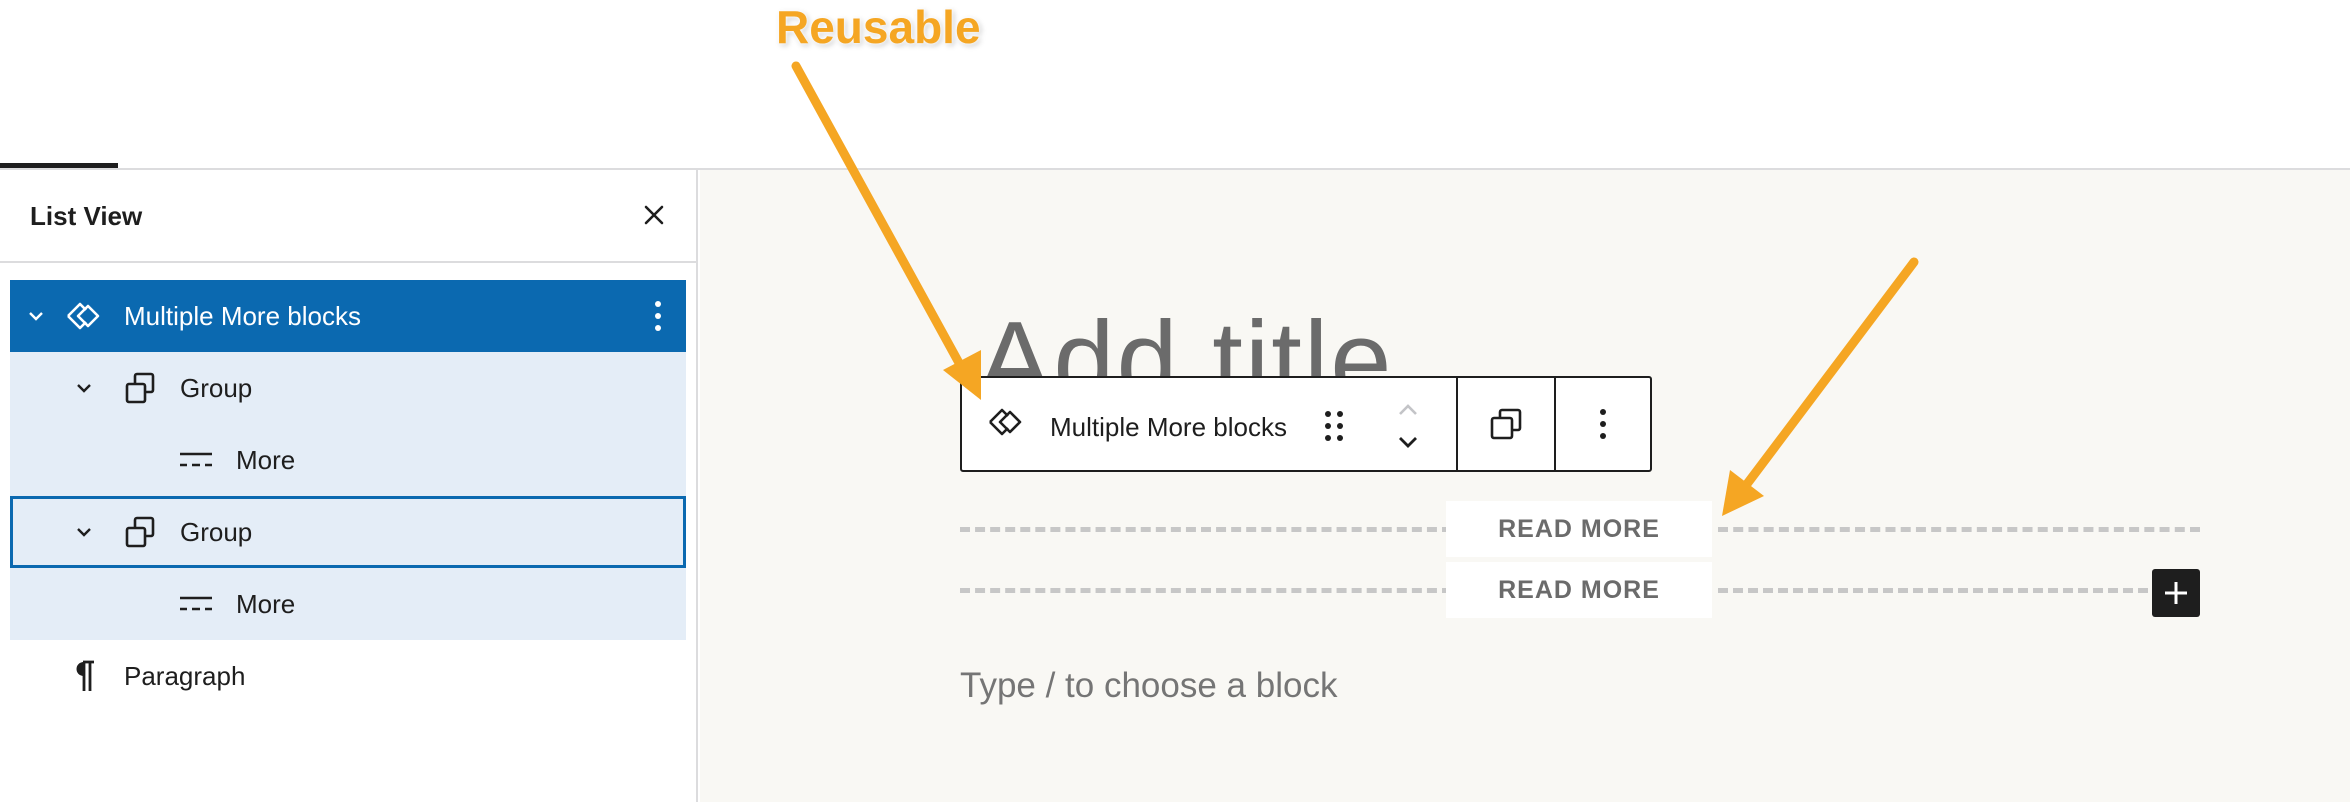  I want to click on chevron-up-icon, so click(1408, 410).